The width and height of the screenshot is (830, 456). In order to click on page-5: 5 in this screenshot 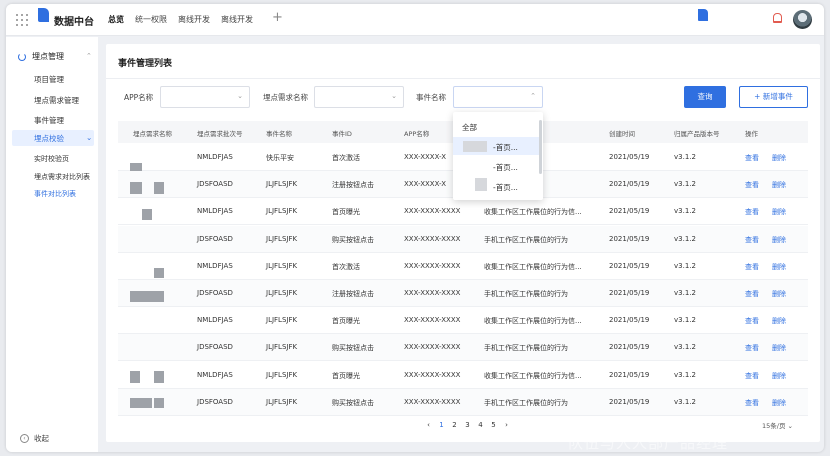, I will do `click(493, 425)`.